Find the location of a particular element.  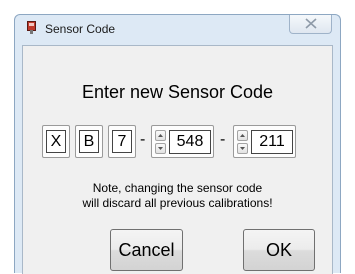

close-button is located at coordinates (310, 24).